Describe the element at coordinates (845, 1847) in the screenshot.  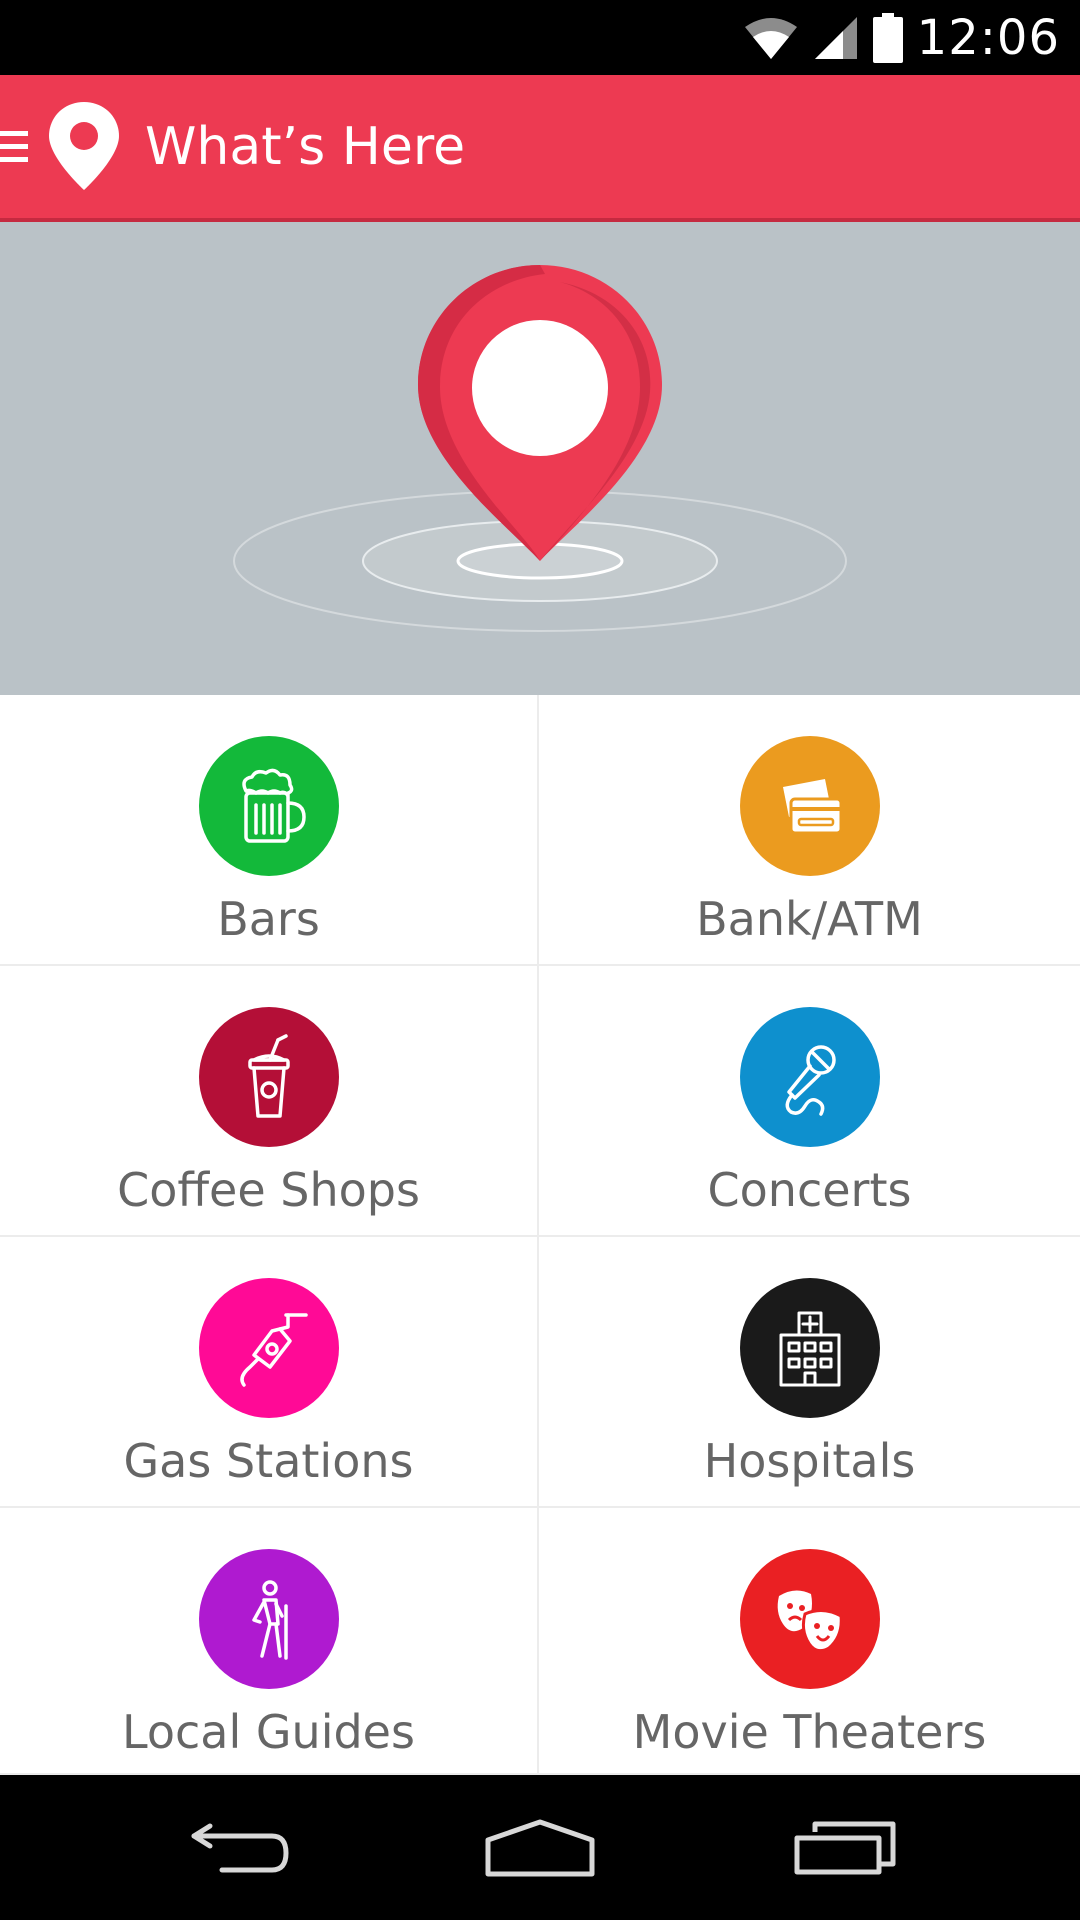
I see `recents-icon` at that location.